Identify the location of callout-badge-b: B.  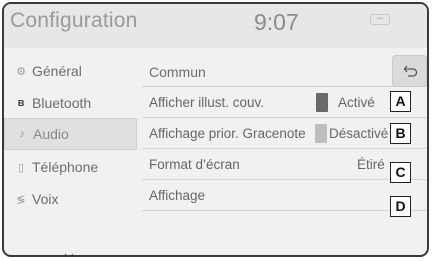
(400, 133).